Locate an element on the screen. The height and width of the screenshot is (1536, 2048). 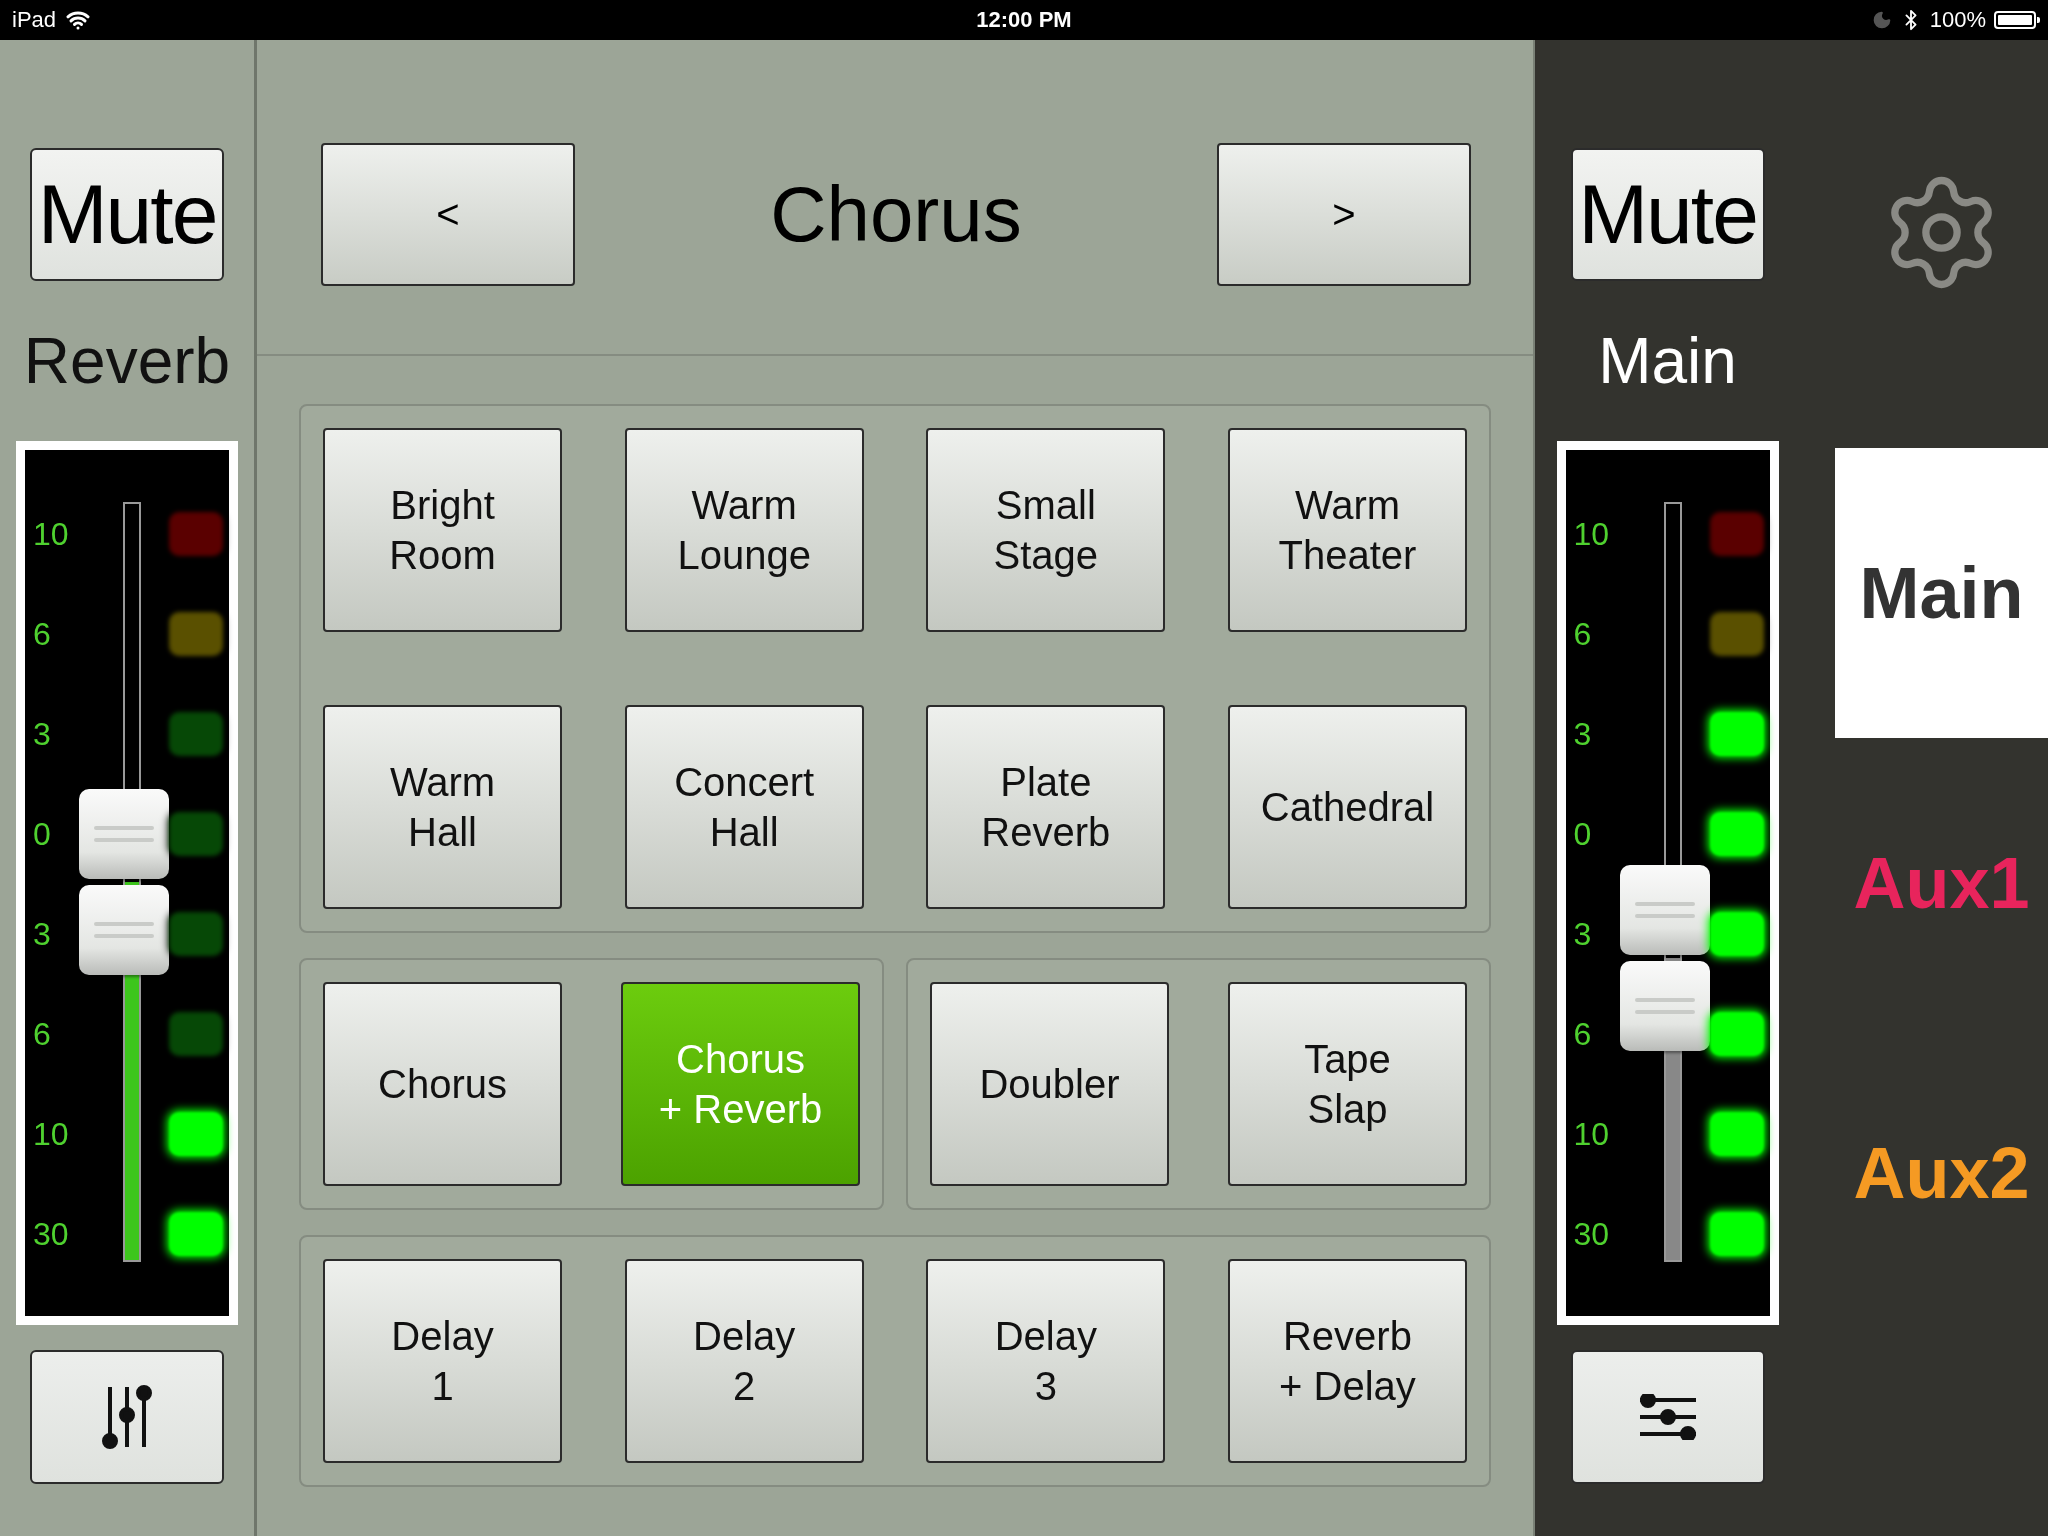
preset-button: Delay 3 is located at coordinates (1046, 1361).